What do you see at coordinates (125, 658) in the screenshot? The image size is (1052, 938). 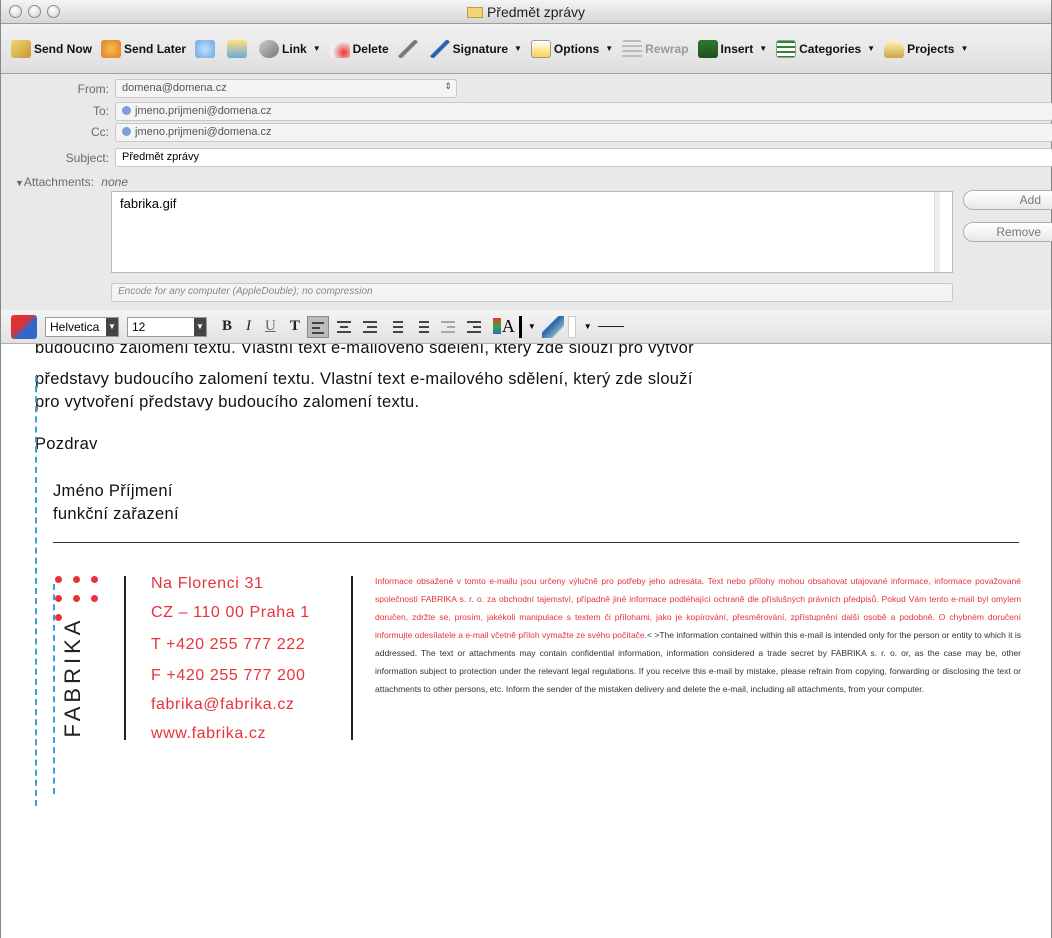 I see `signature-separator` at bounding box center [125, 658].